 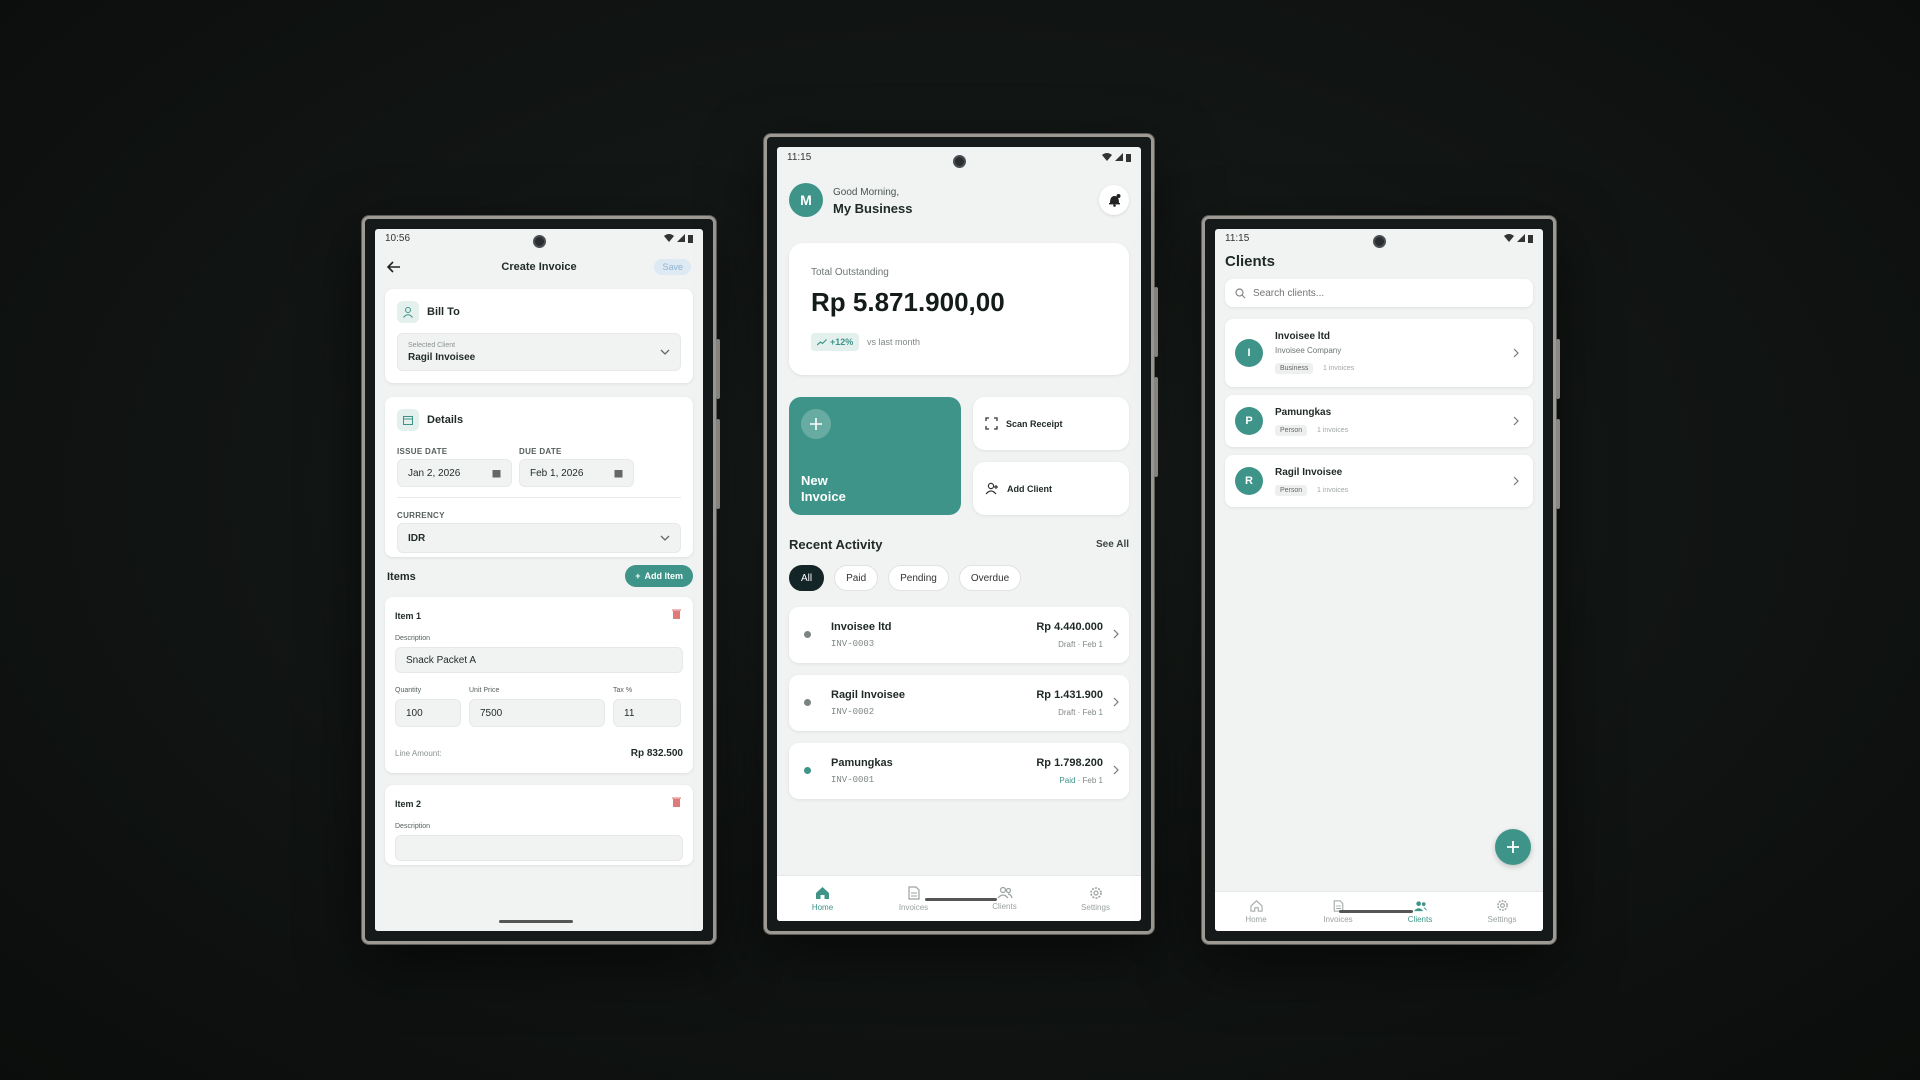 What do you see at coordinates (806, 200) in the screenshot?
I see `avatar: M` at bounding box center [806, 200].